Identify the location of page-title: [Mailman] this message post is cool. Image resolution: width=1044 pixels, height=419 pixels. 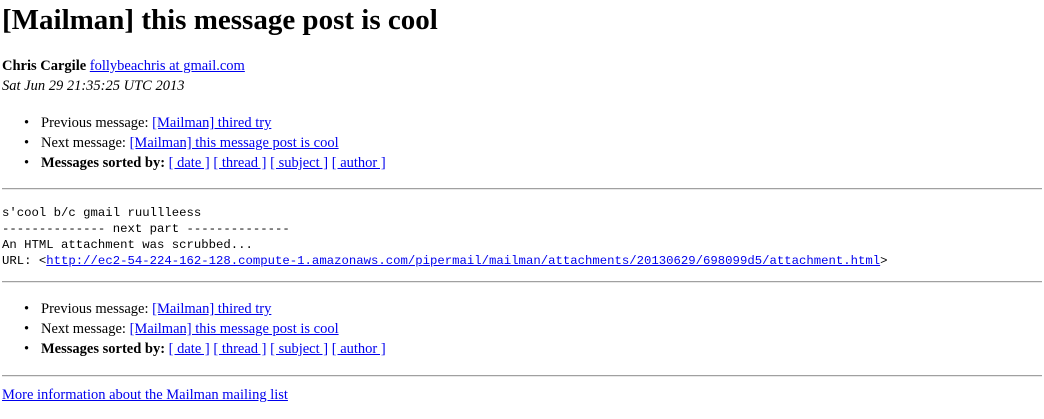
(220, 20).